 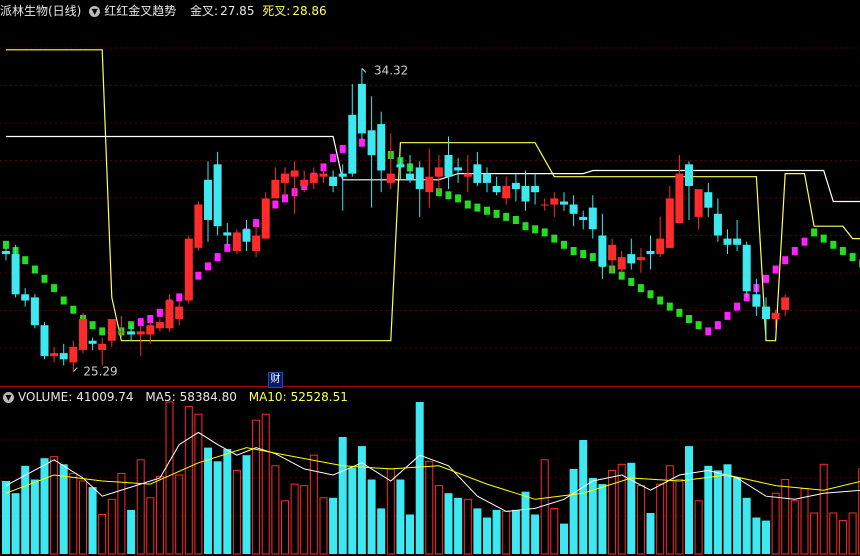 What do you see at coordinates (237, 11) in the screenshot?
I see `golden-value: 27.85` at bounding box center [237, 11].